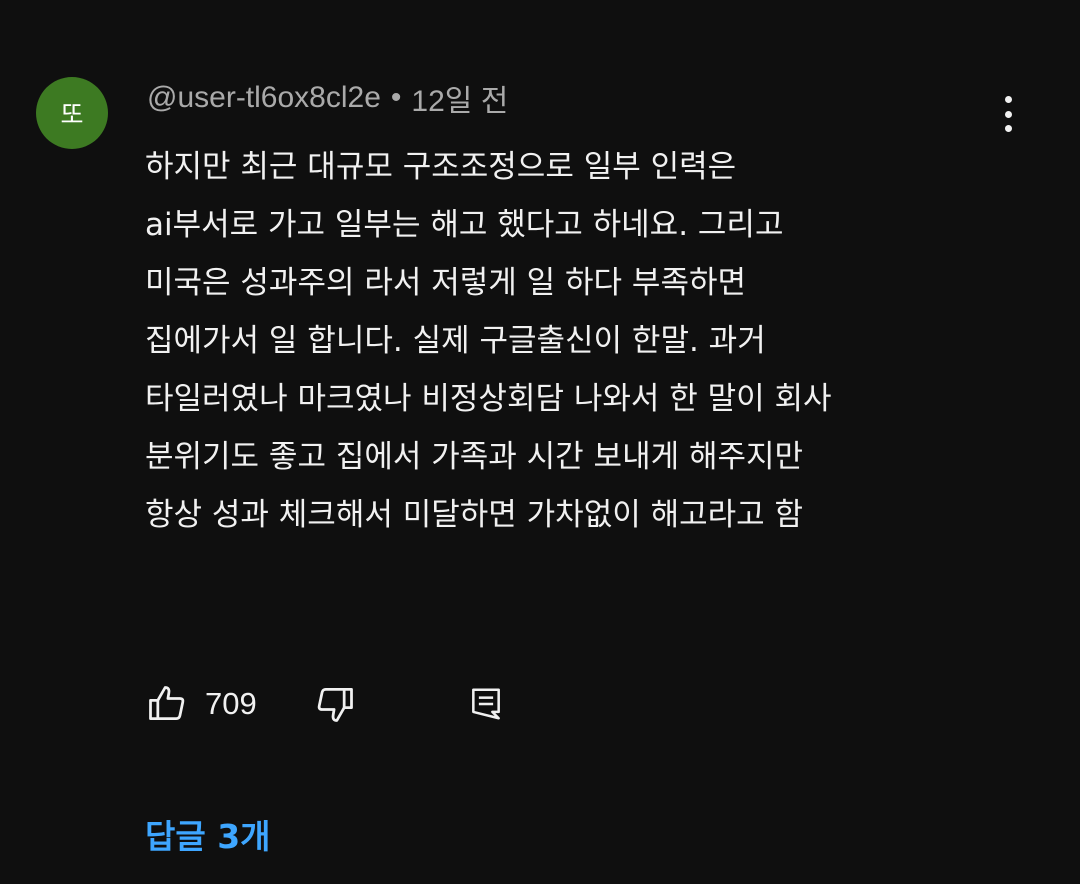 The width and height of the screenshot is (1080, 884). I want to click on view-replies-button: 답글 3개, so click(208, 834).